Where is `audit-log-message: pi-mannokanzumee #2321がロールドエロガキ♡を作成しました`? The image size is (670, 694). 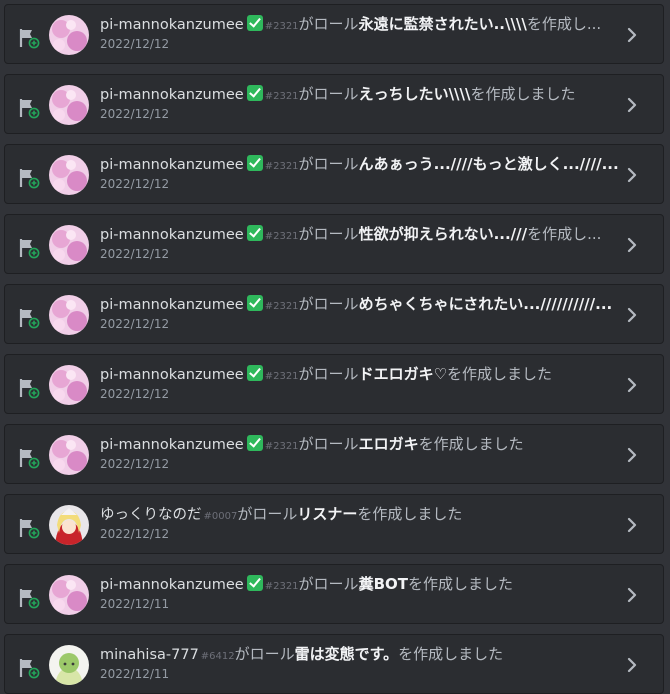 audit-log-message: pi-mannokanzumee #2321がロールドエロガキ♡を作成しました is located at coordinates (360, 375).